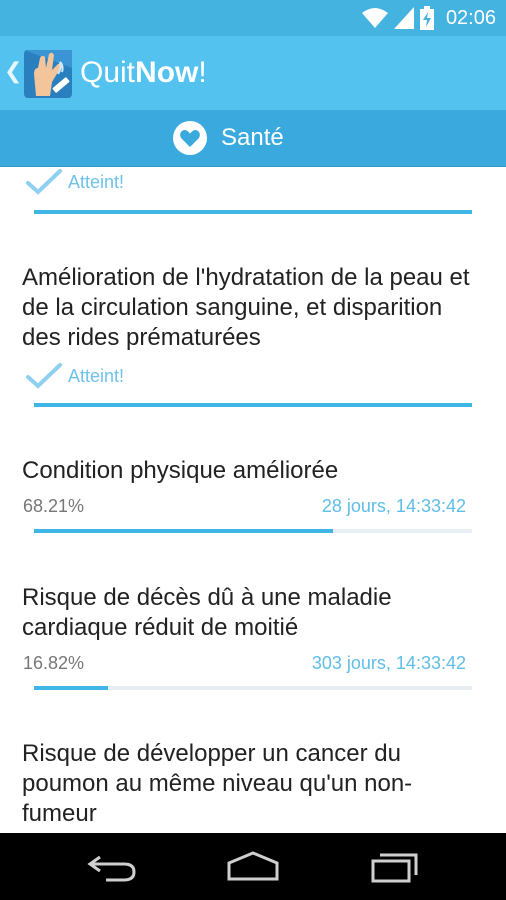 The image size is (506, 900). I want to click on clock: 02:06, so click(470, 17).